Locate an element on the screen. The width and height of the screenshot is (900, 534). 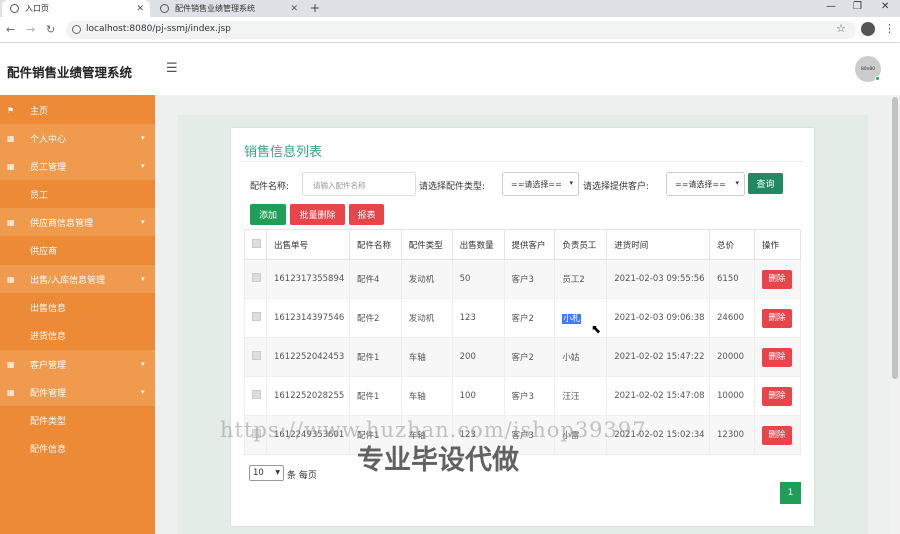
customer-select: ==请选择== ▾ is located at coordinates (705, 184).